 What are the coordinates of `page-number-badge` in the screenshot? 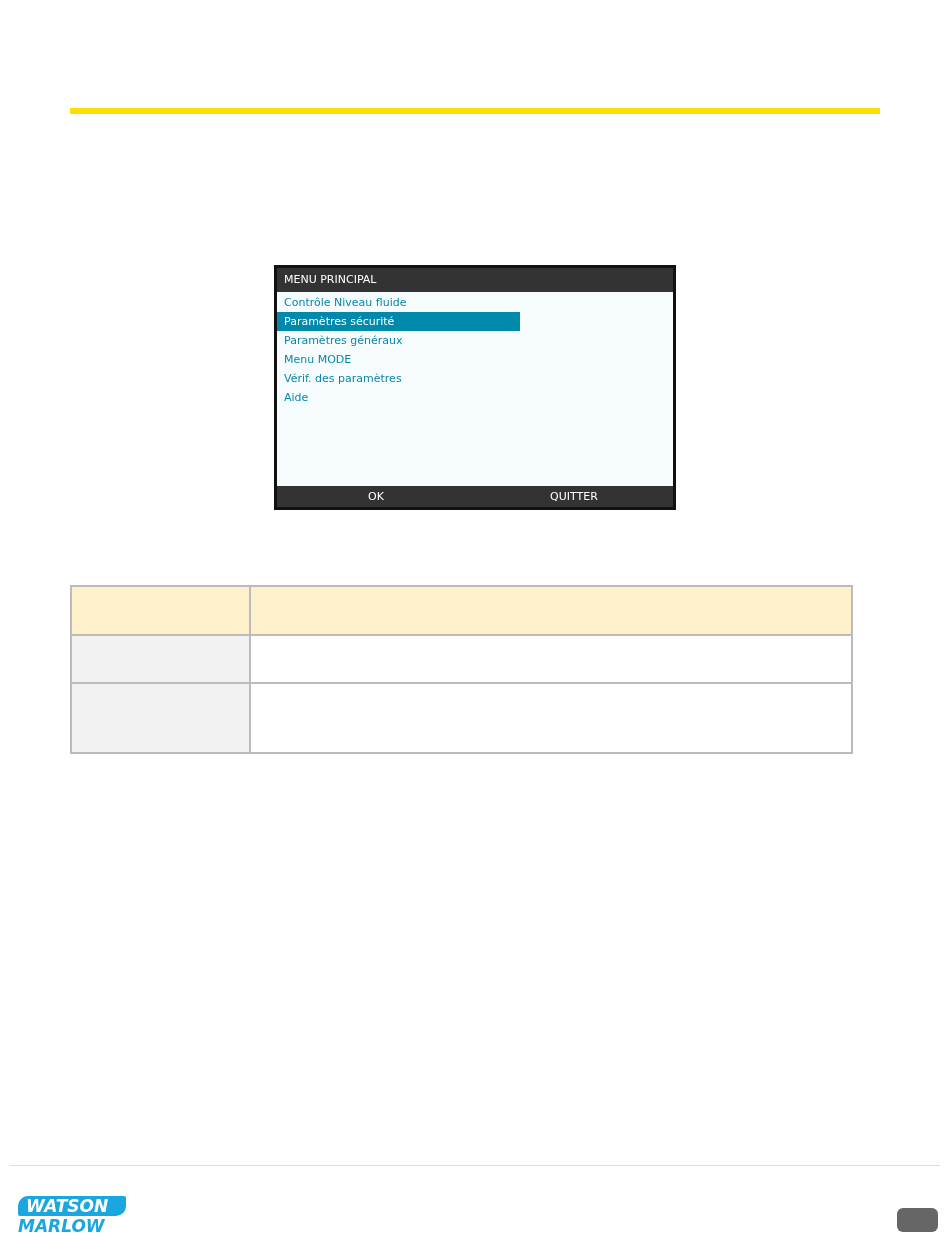 It's located at (917, 1220).